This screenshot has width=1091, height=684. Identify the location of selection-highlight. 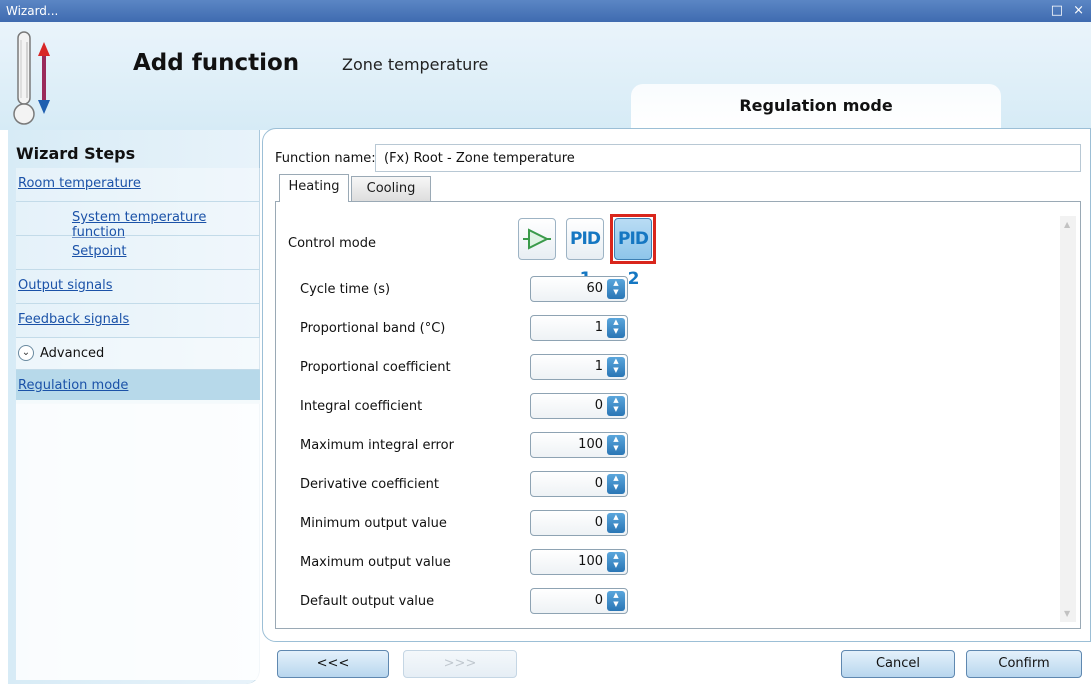
(633, 239).